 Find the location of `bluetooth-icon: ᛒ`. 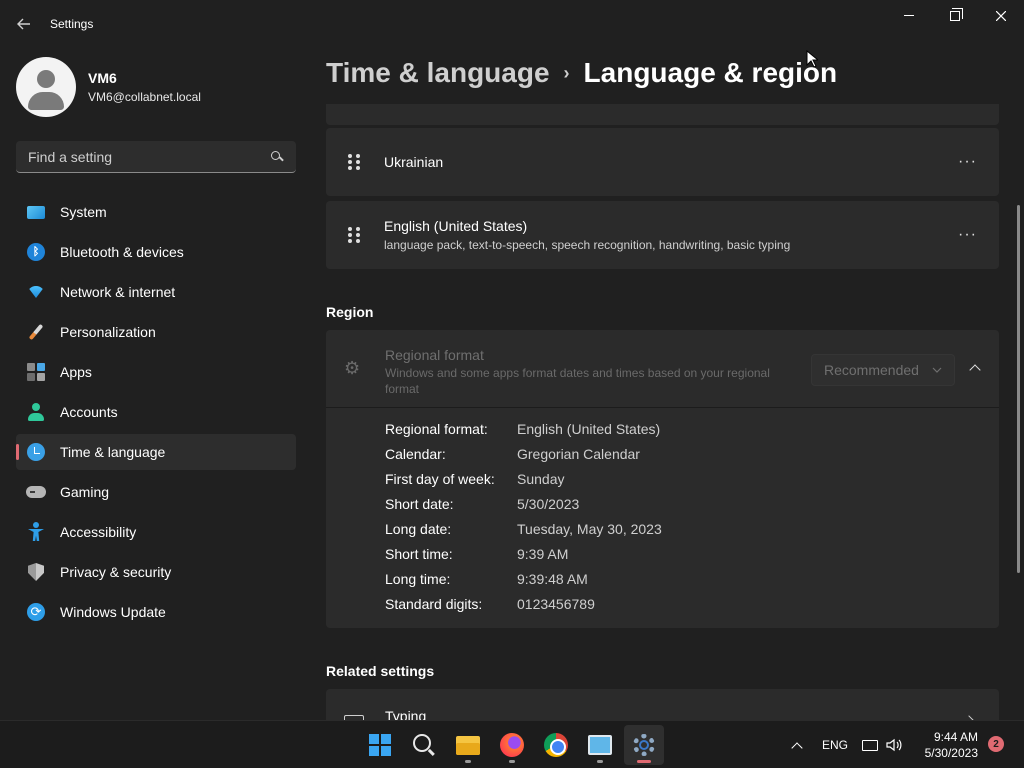

bluetooth-icon: ᛒ is located at coordinates (36, 252).